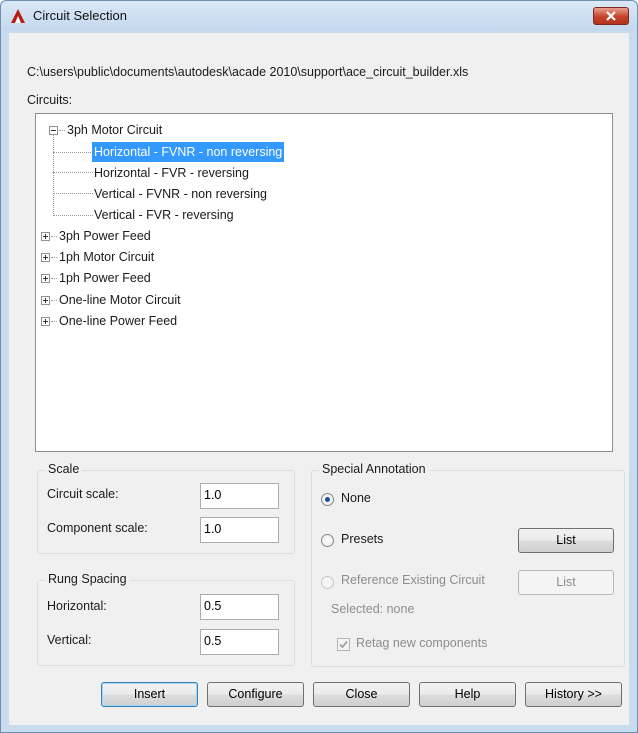 The height and width of the screenshot is (733, 638). Describe the element at coordinates (374, 469) in the screenshot. I see `special-annotation-group-title: Special Annotation` at that location.